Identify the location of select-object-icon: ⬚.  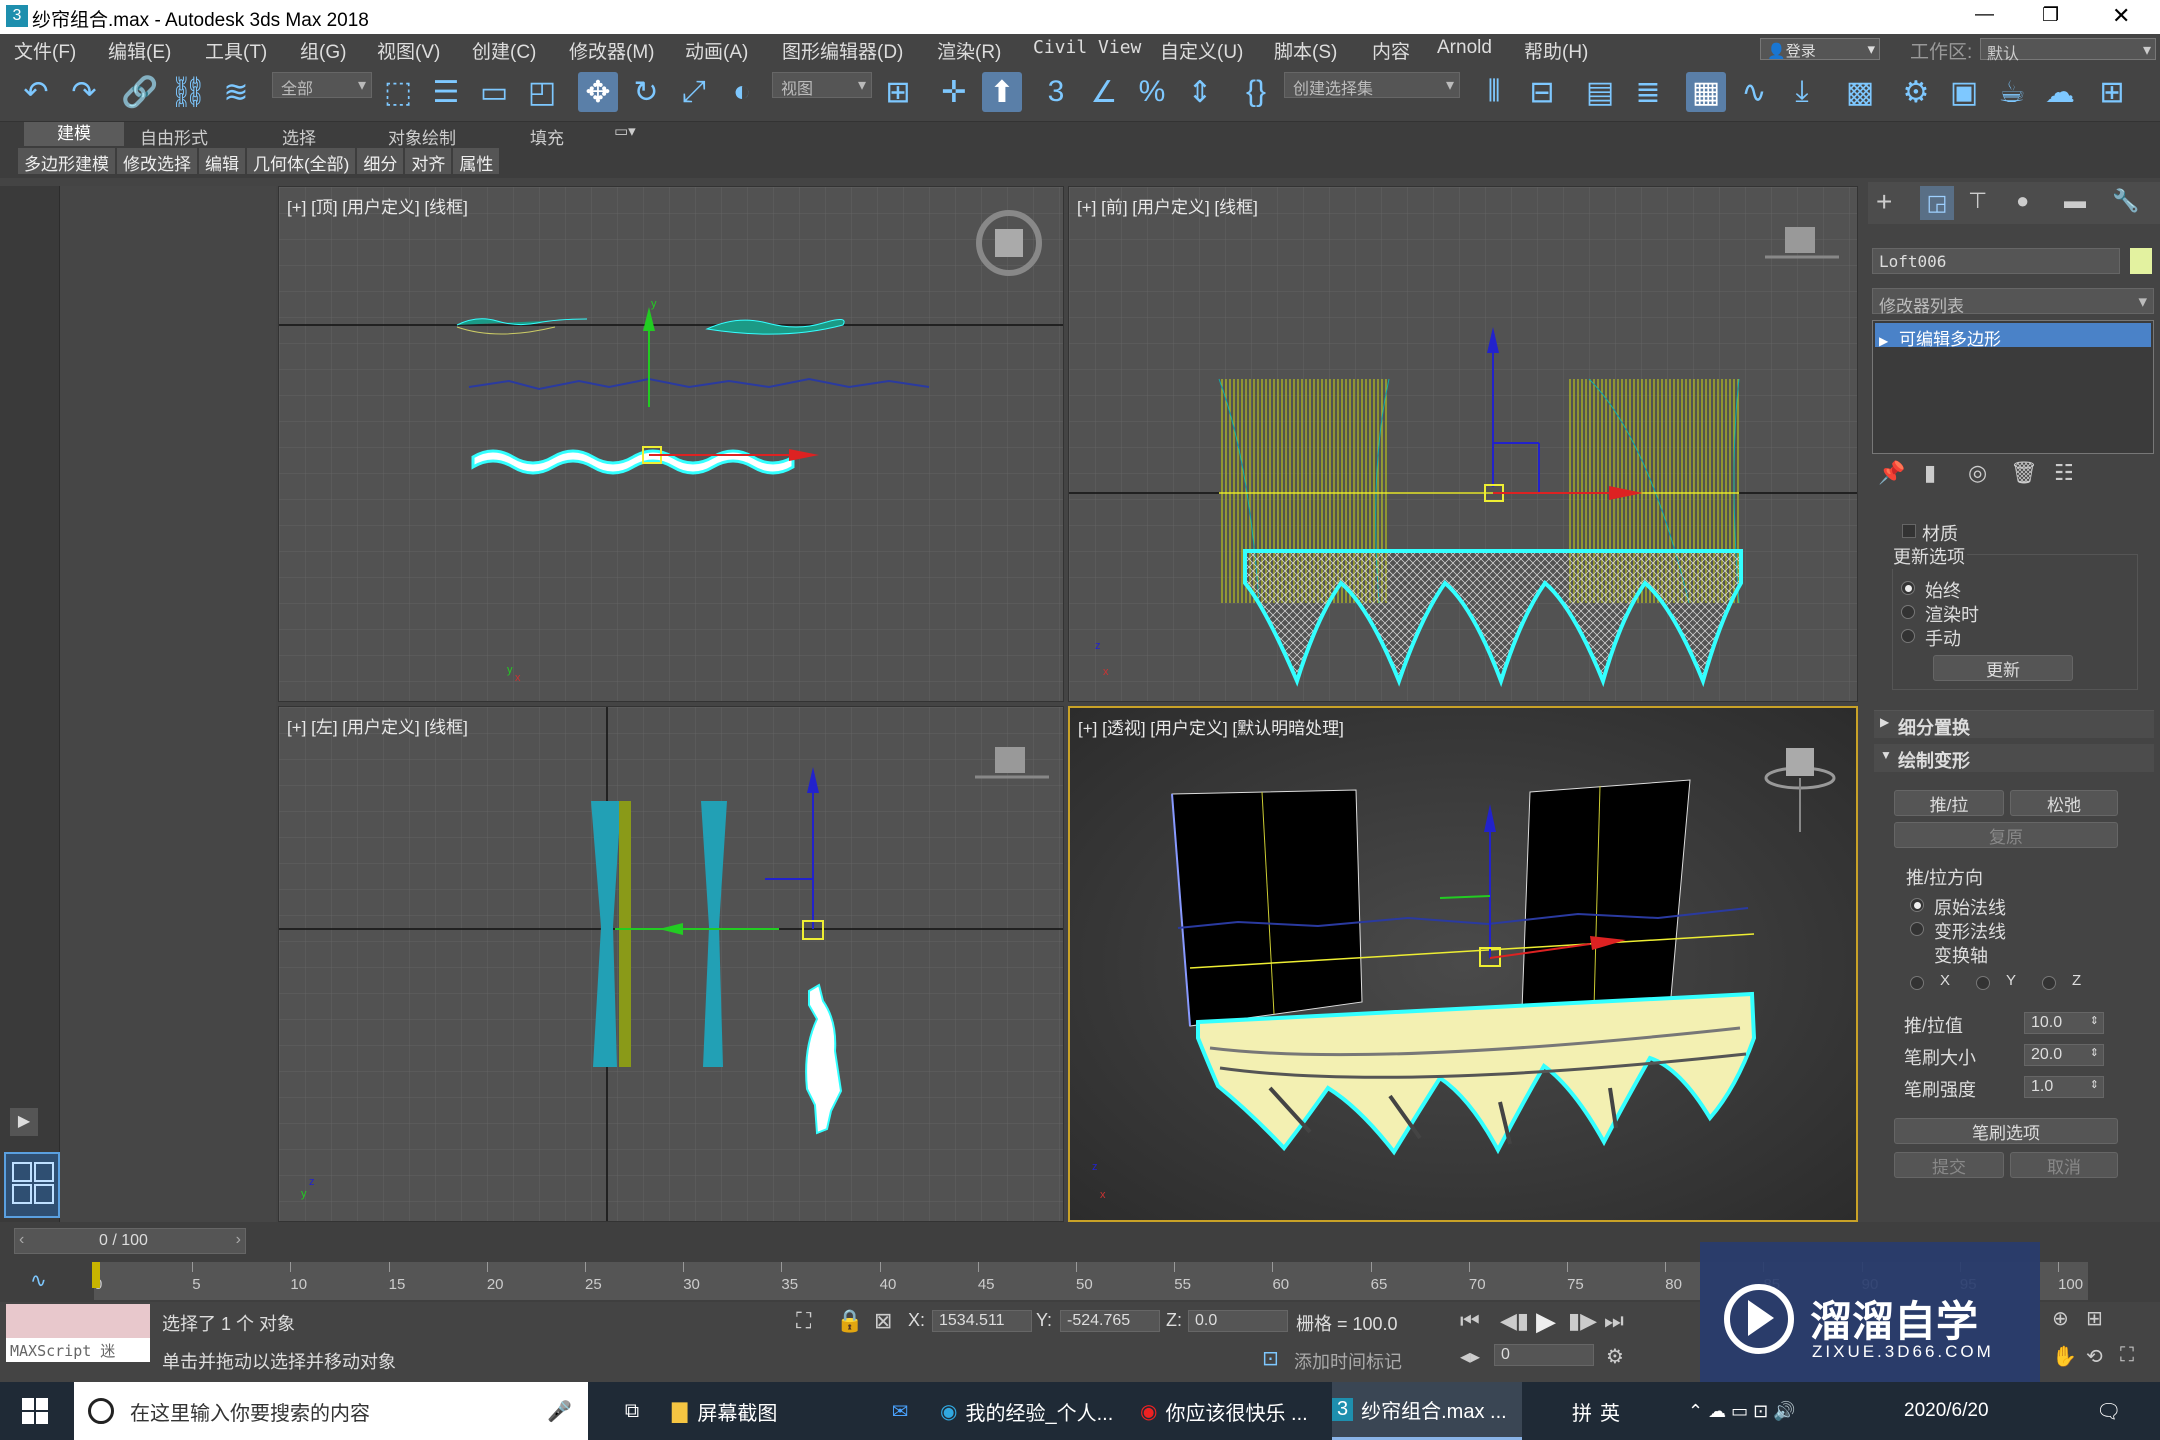
(398, 92).